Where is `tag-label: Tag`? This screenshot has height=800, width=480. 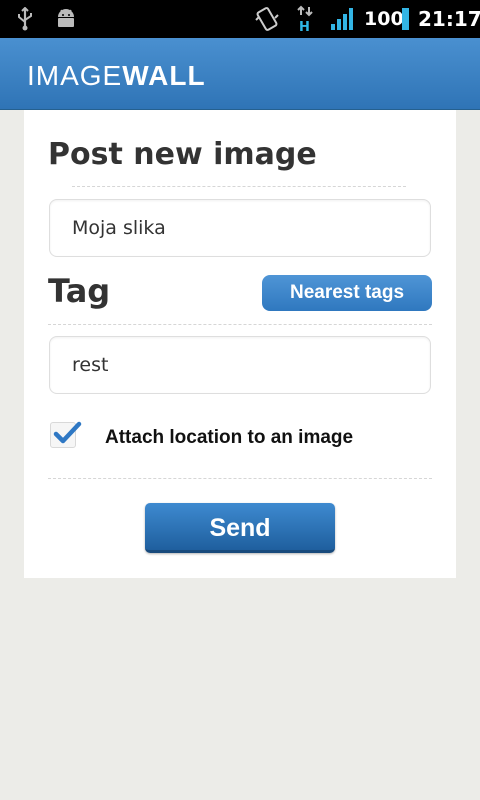 tag-label: Tag is located at coordinates (79, 291).